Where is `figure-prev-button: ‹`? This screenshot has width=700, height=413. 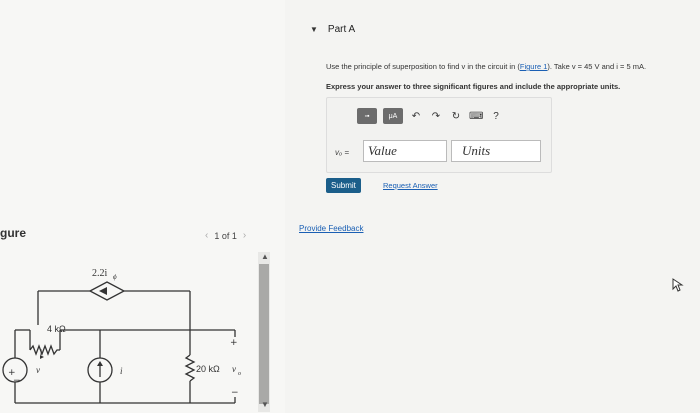
figure-prev-button: ‹ is located at coordinates (206, 235).